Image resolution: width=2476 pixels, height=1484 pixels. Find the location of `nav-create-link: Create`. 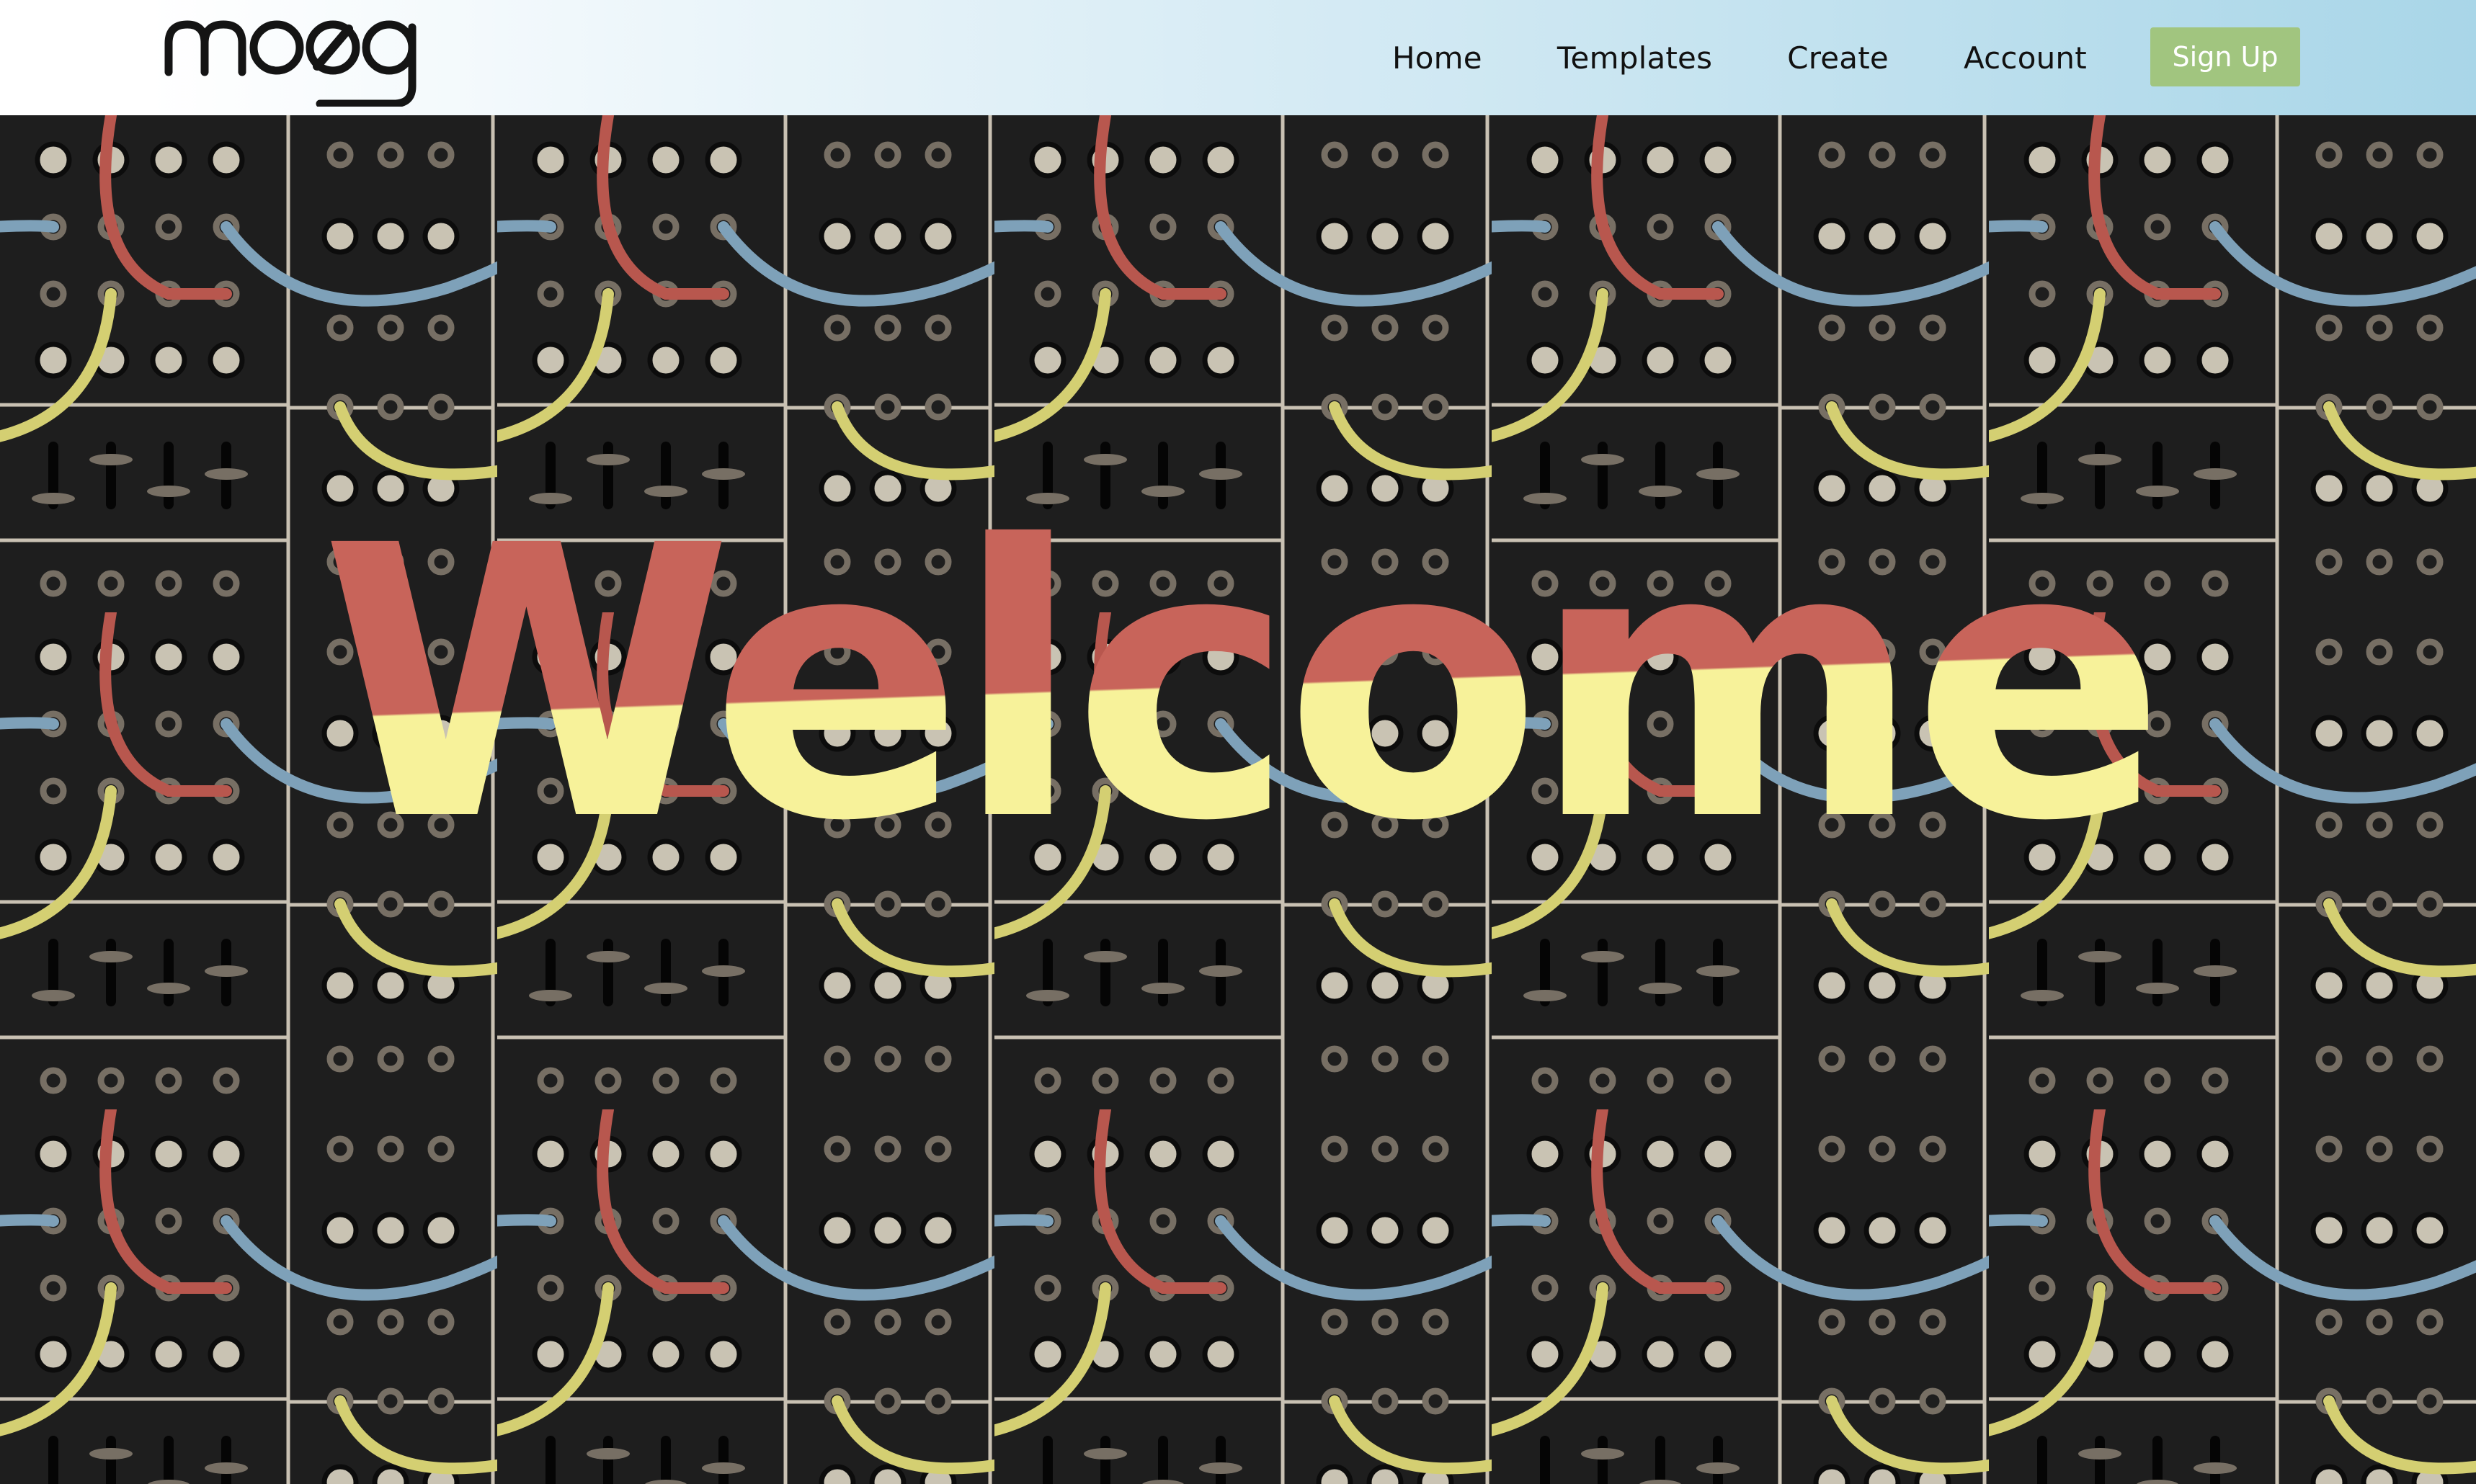

nav-create-link: Create is located at coordinates (1838, 58).